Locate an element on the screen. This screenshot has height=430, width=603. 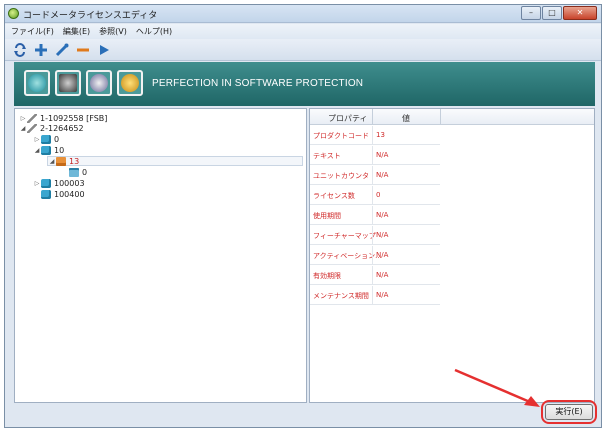
property-row: プロダクトコード 13 is located at coordinates (375, 135).